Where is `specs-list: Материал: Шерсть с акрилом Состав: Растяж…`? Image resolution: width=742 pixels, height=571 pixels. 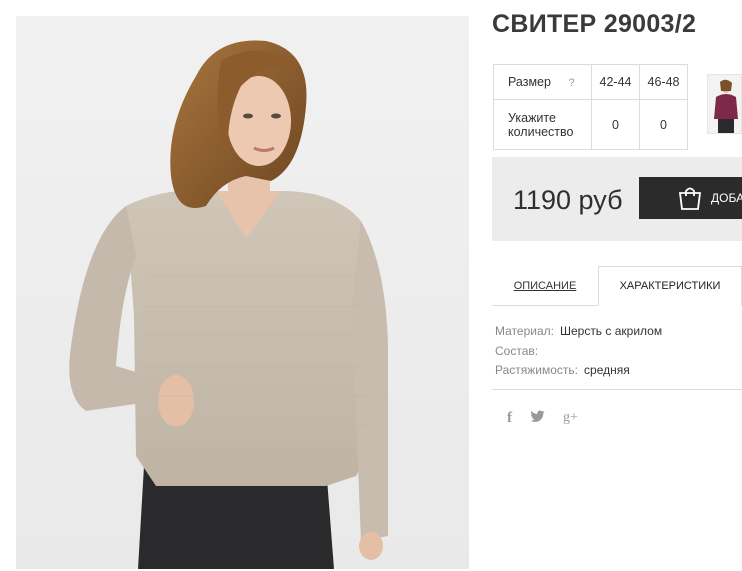
specs-list: Материал: Шерсть с акрилом Состав: Растяж… is located at coordinates (578, 351).